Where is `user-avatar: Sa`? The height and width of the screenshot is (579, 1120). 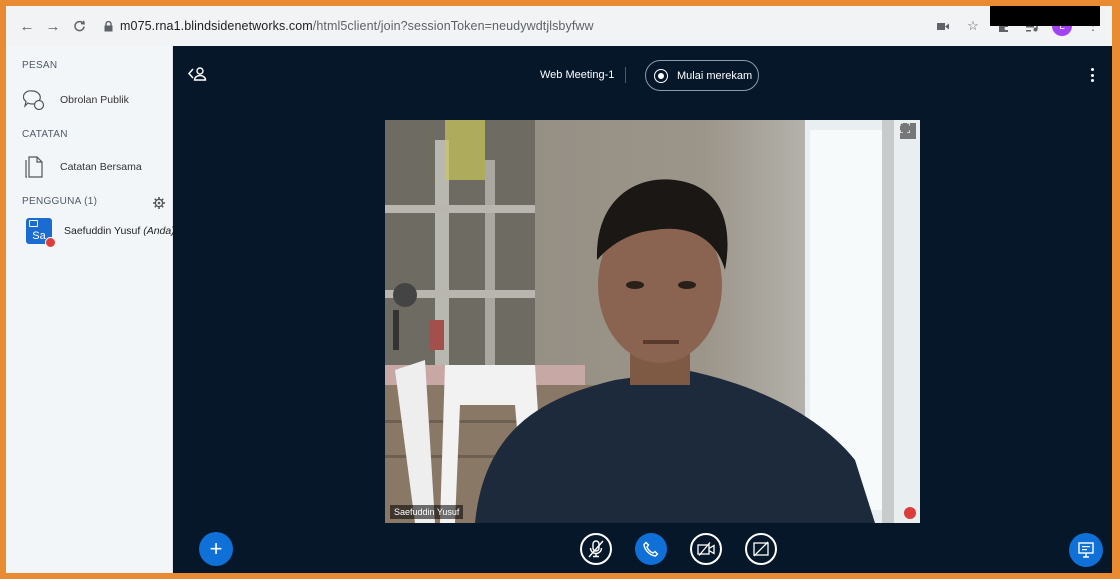
user-avatar: Sa is located at coordinates (41, 233).